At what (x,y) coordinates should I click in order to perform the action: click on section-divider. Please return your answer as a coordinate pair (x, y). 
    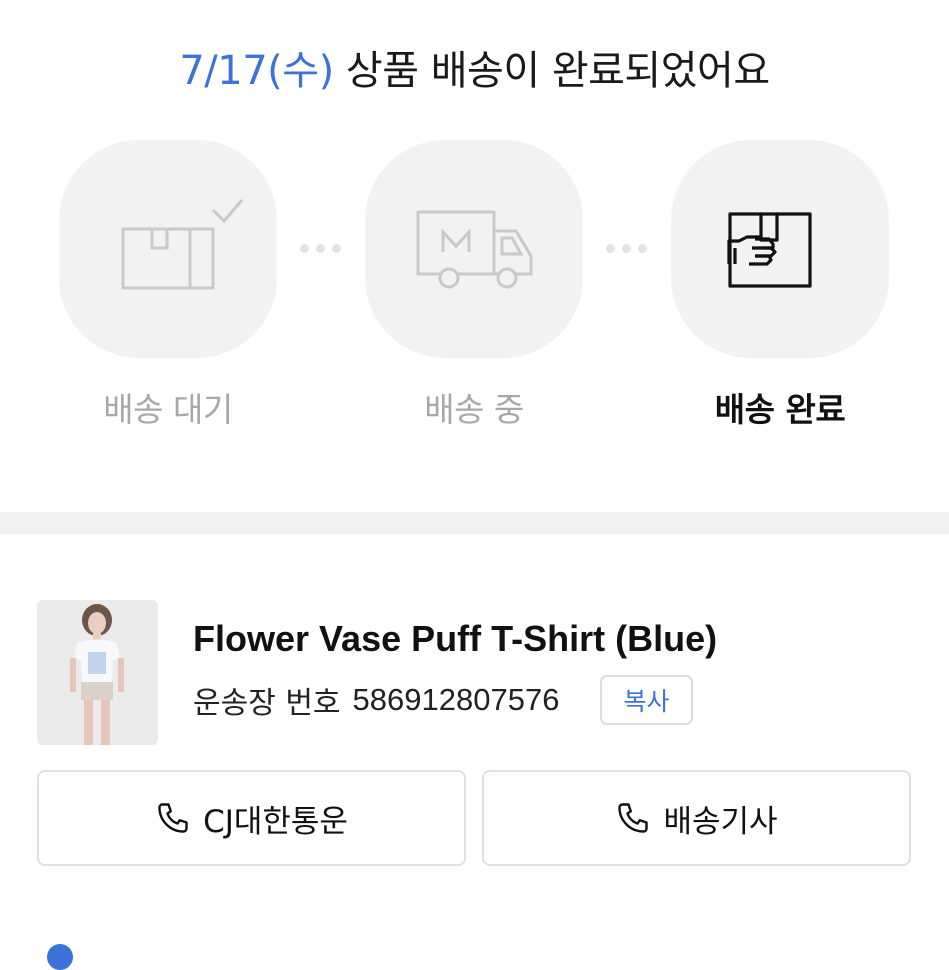
    Looking at the image, I should click on (474, 523).